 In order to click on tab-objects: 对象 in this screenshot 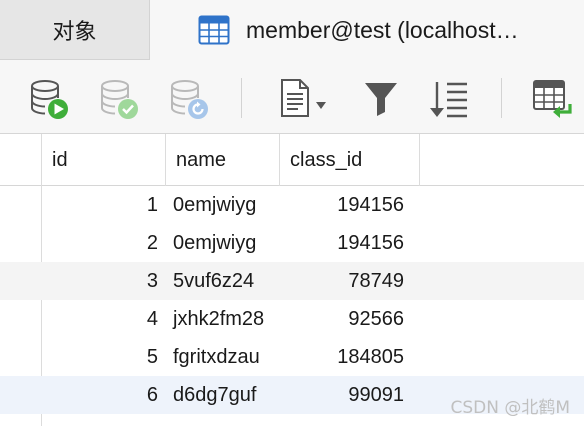, I will do `click(75, 30)`.